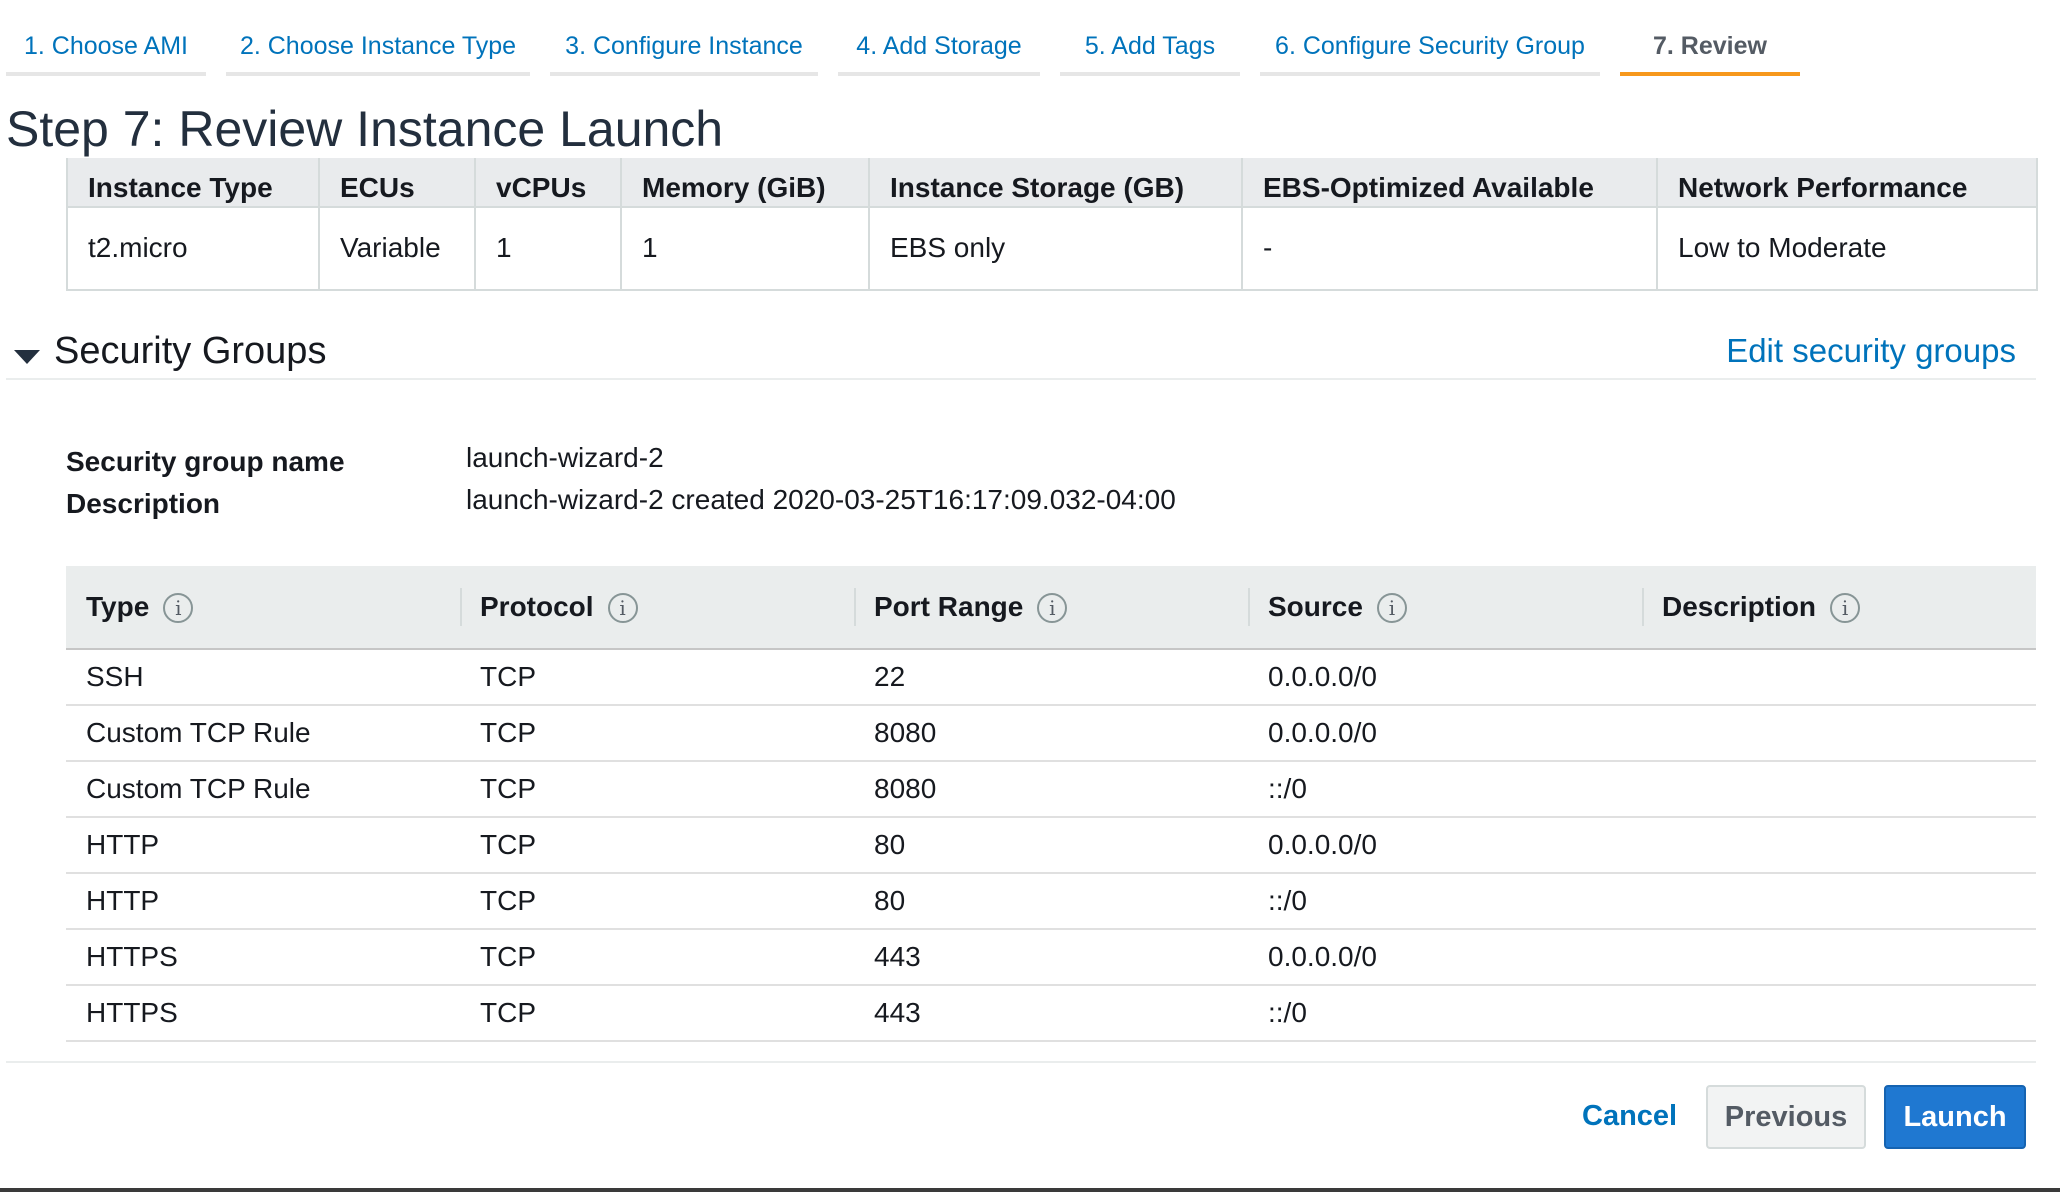 Image resolution: width=2060 pixels, height=1192 pixels. Describe the element at coordinates (1150, 38) in the screenshot. I see `tab-add-tags: 5. Add Tags` at that location.